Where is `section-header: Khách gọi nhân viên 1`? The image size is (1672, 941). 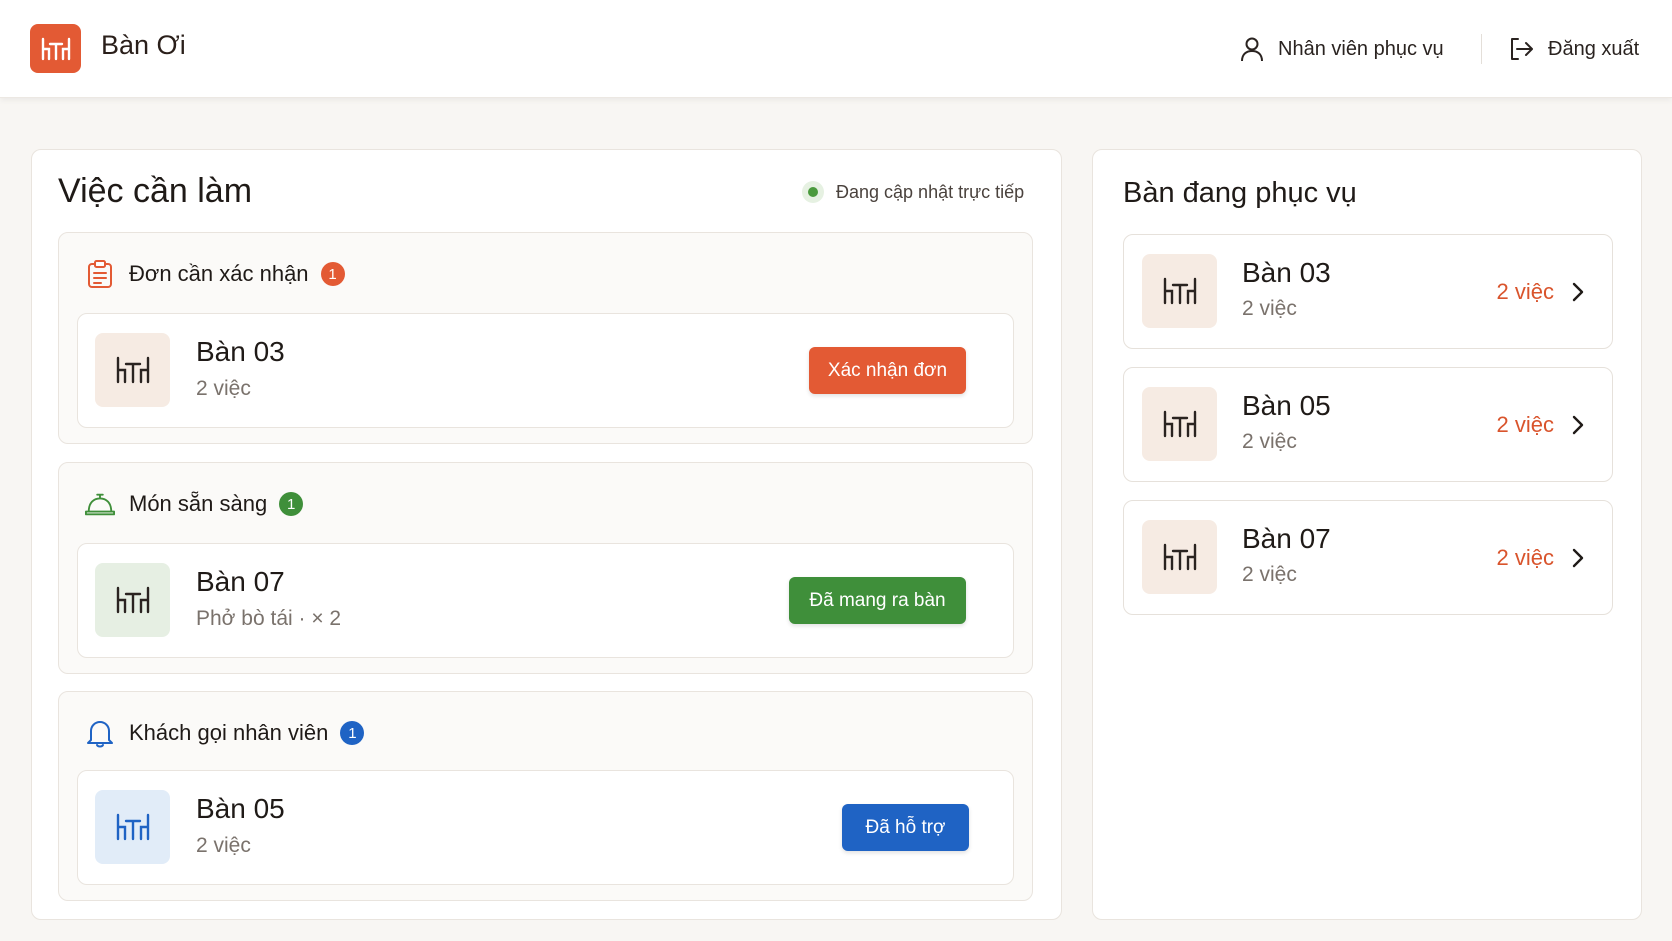 section-header: Khách gọi nhân viên 1 is located at coordinates (225, 733).